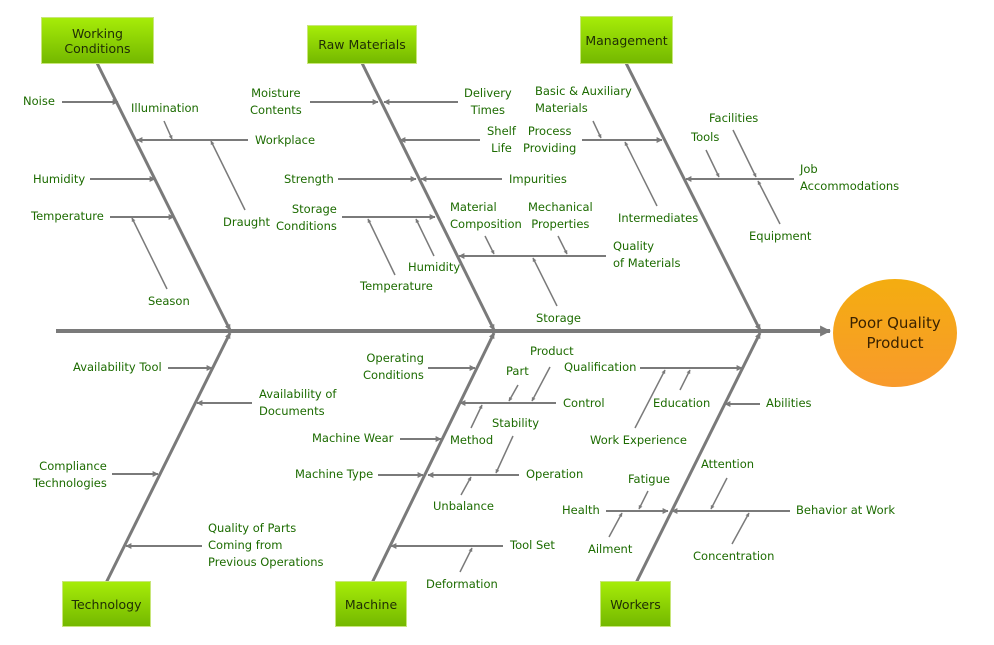 The image size is (994, 645). What do you see at coordinates (705, 137) in the screenshot?
I see `cause-tools: Tools` at bounding box center [705, 137].